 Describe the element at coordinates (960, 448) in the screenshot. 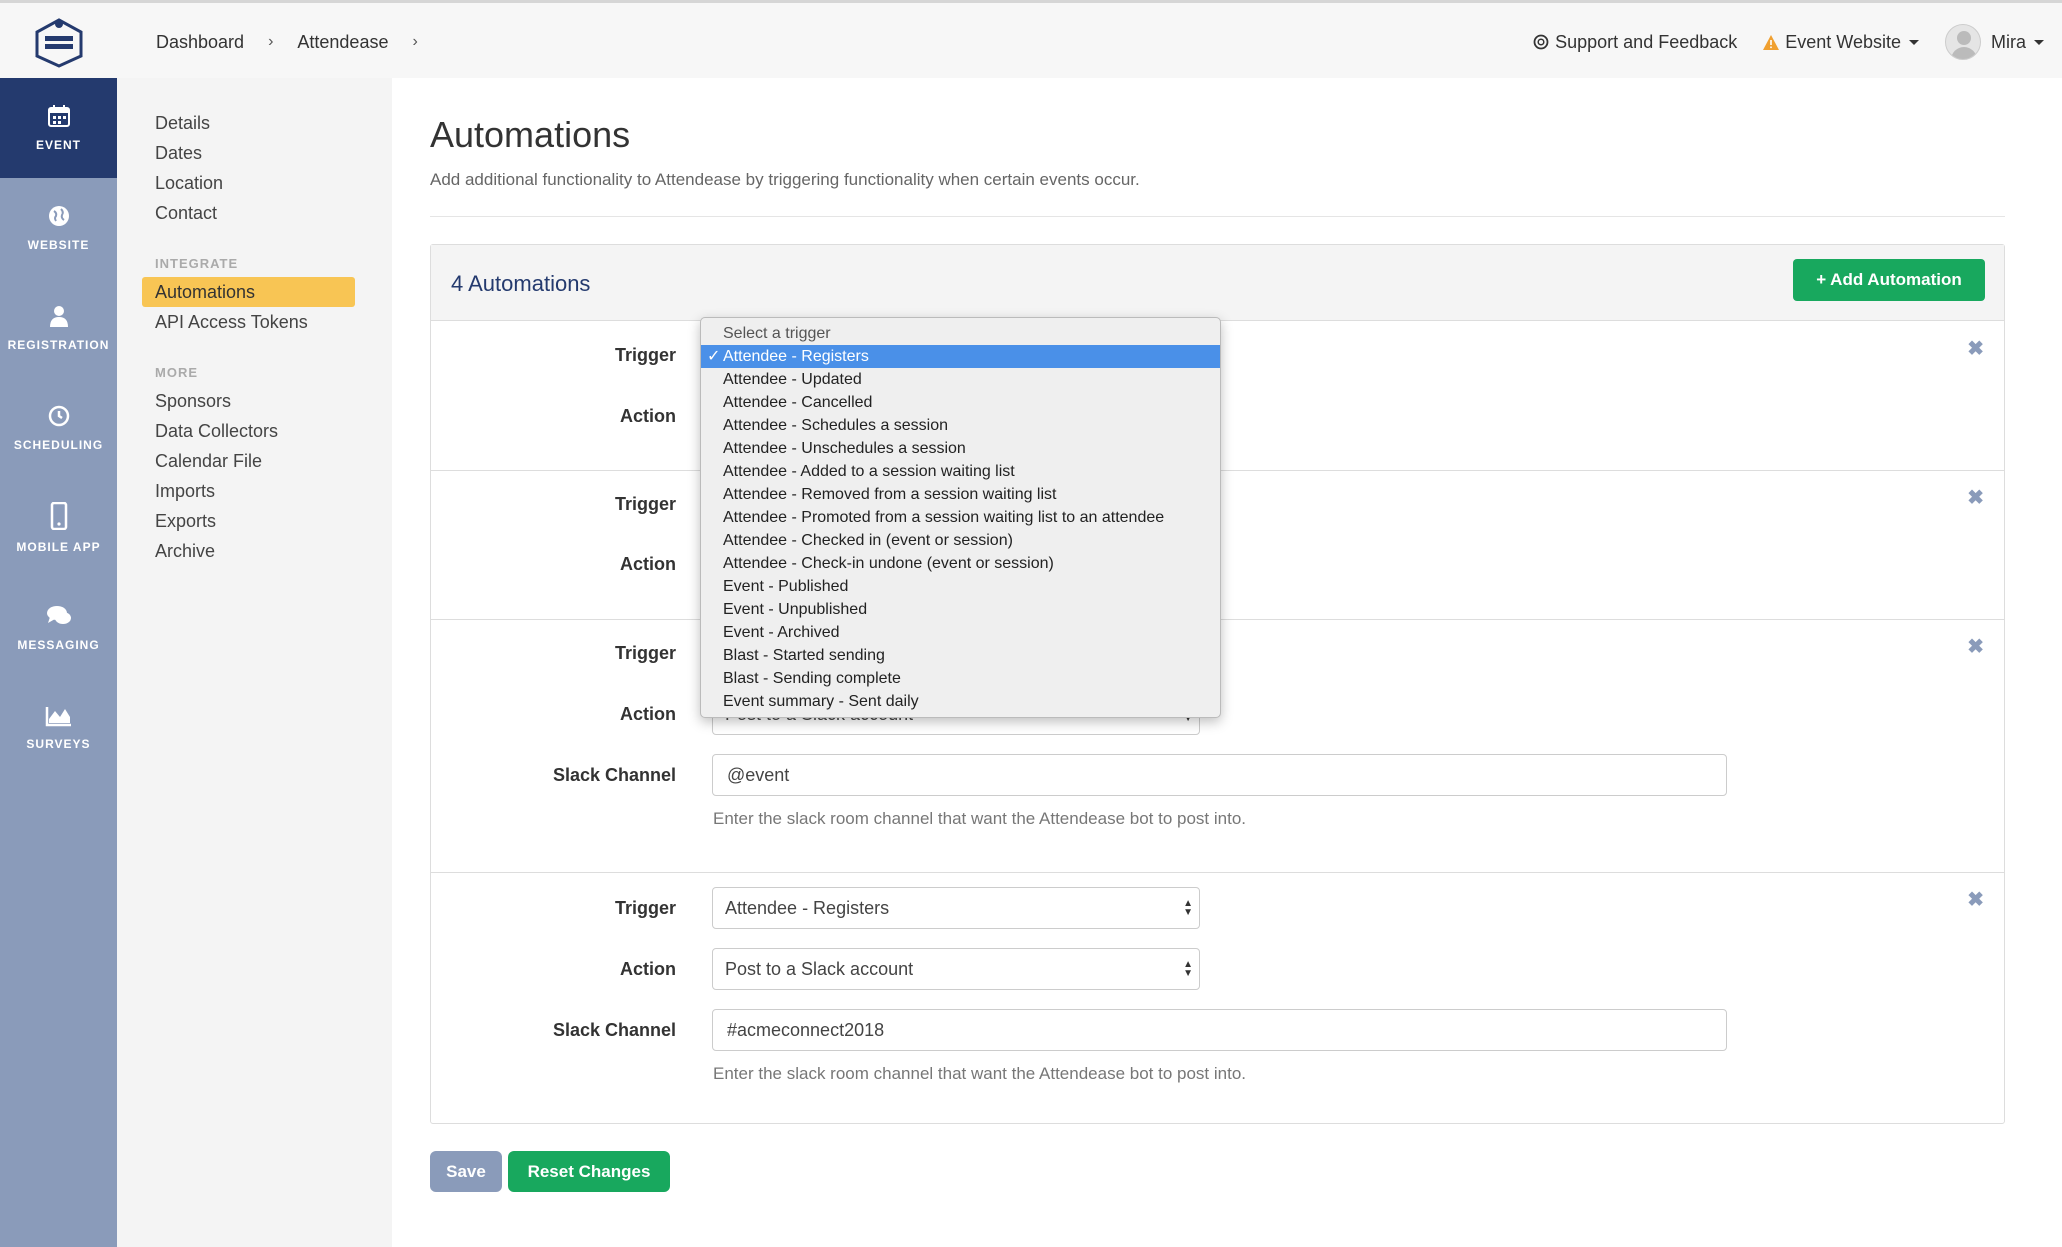

I see `dropdown-option: Attendee - Unschedules a session` at that location.